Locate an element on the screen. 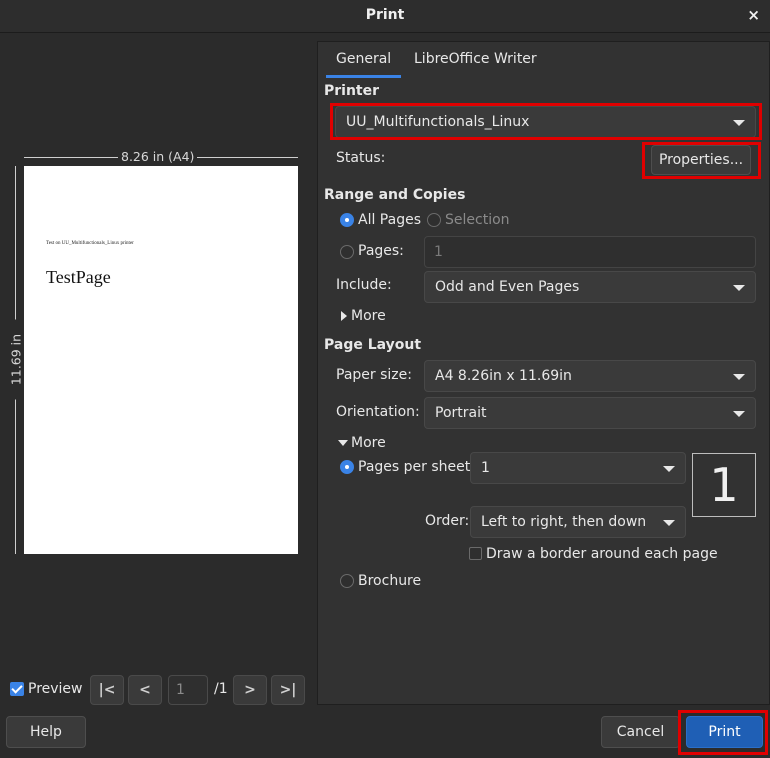  brochure-radio is located at coordinates (347, 581).